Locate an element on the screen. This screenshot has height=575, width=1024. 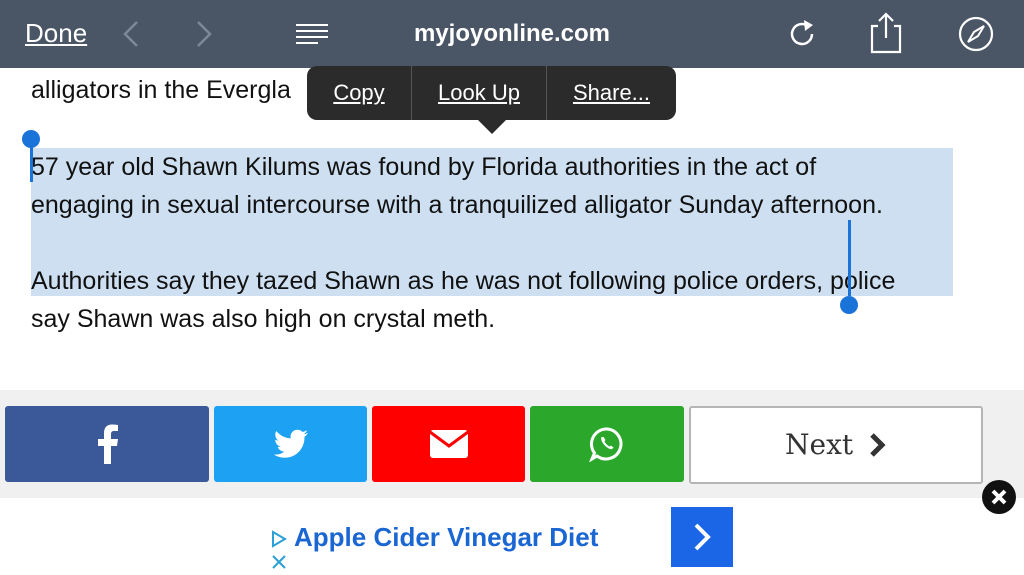
next-label: Next is located at coordinates (819, 444).